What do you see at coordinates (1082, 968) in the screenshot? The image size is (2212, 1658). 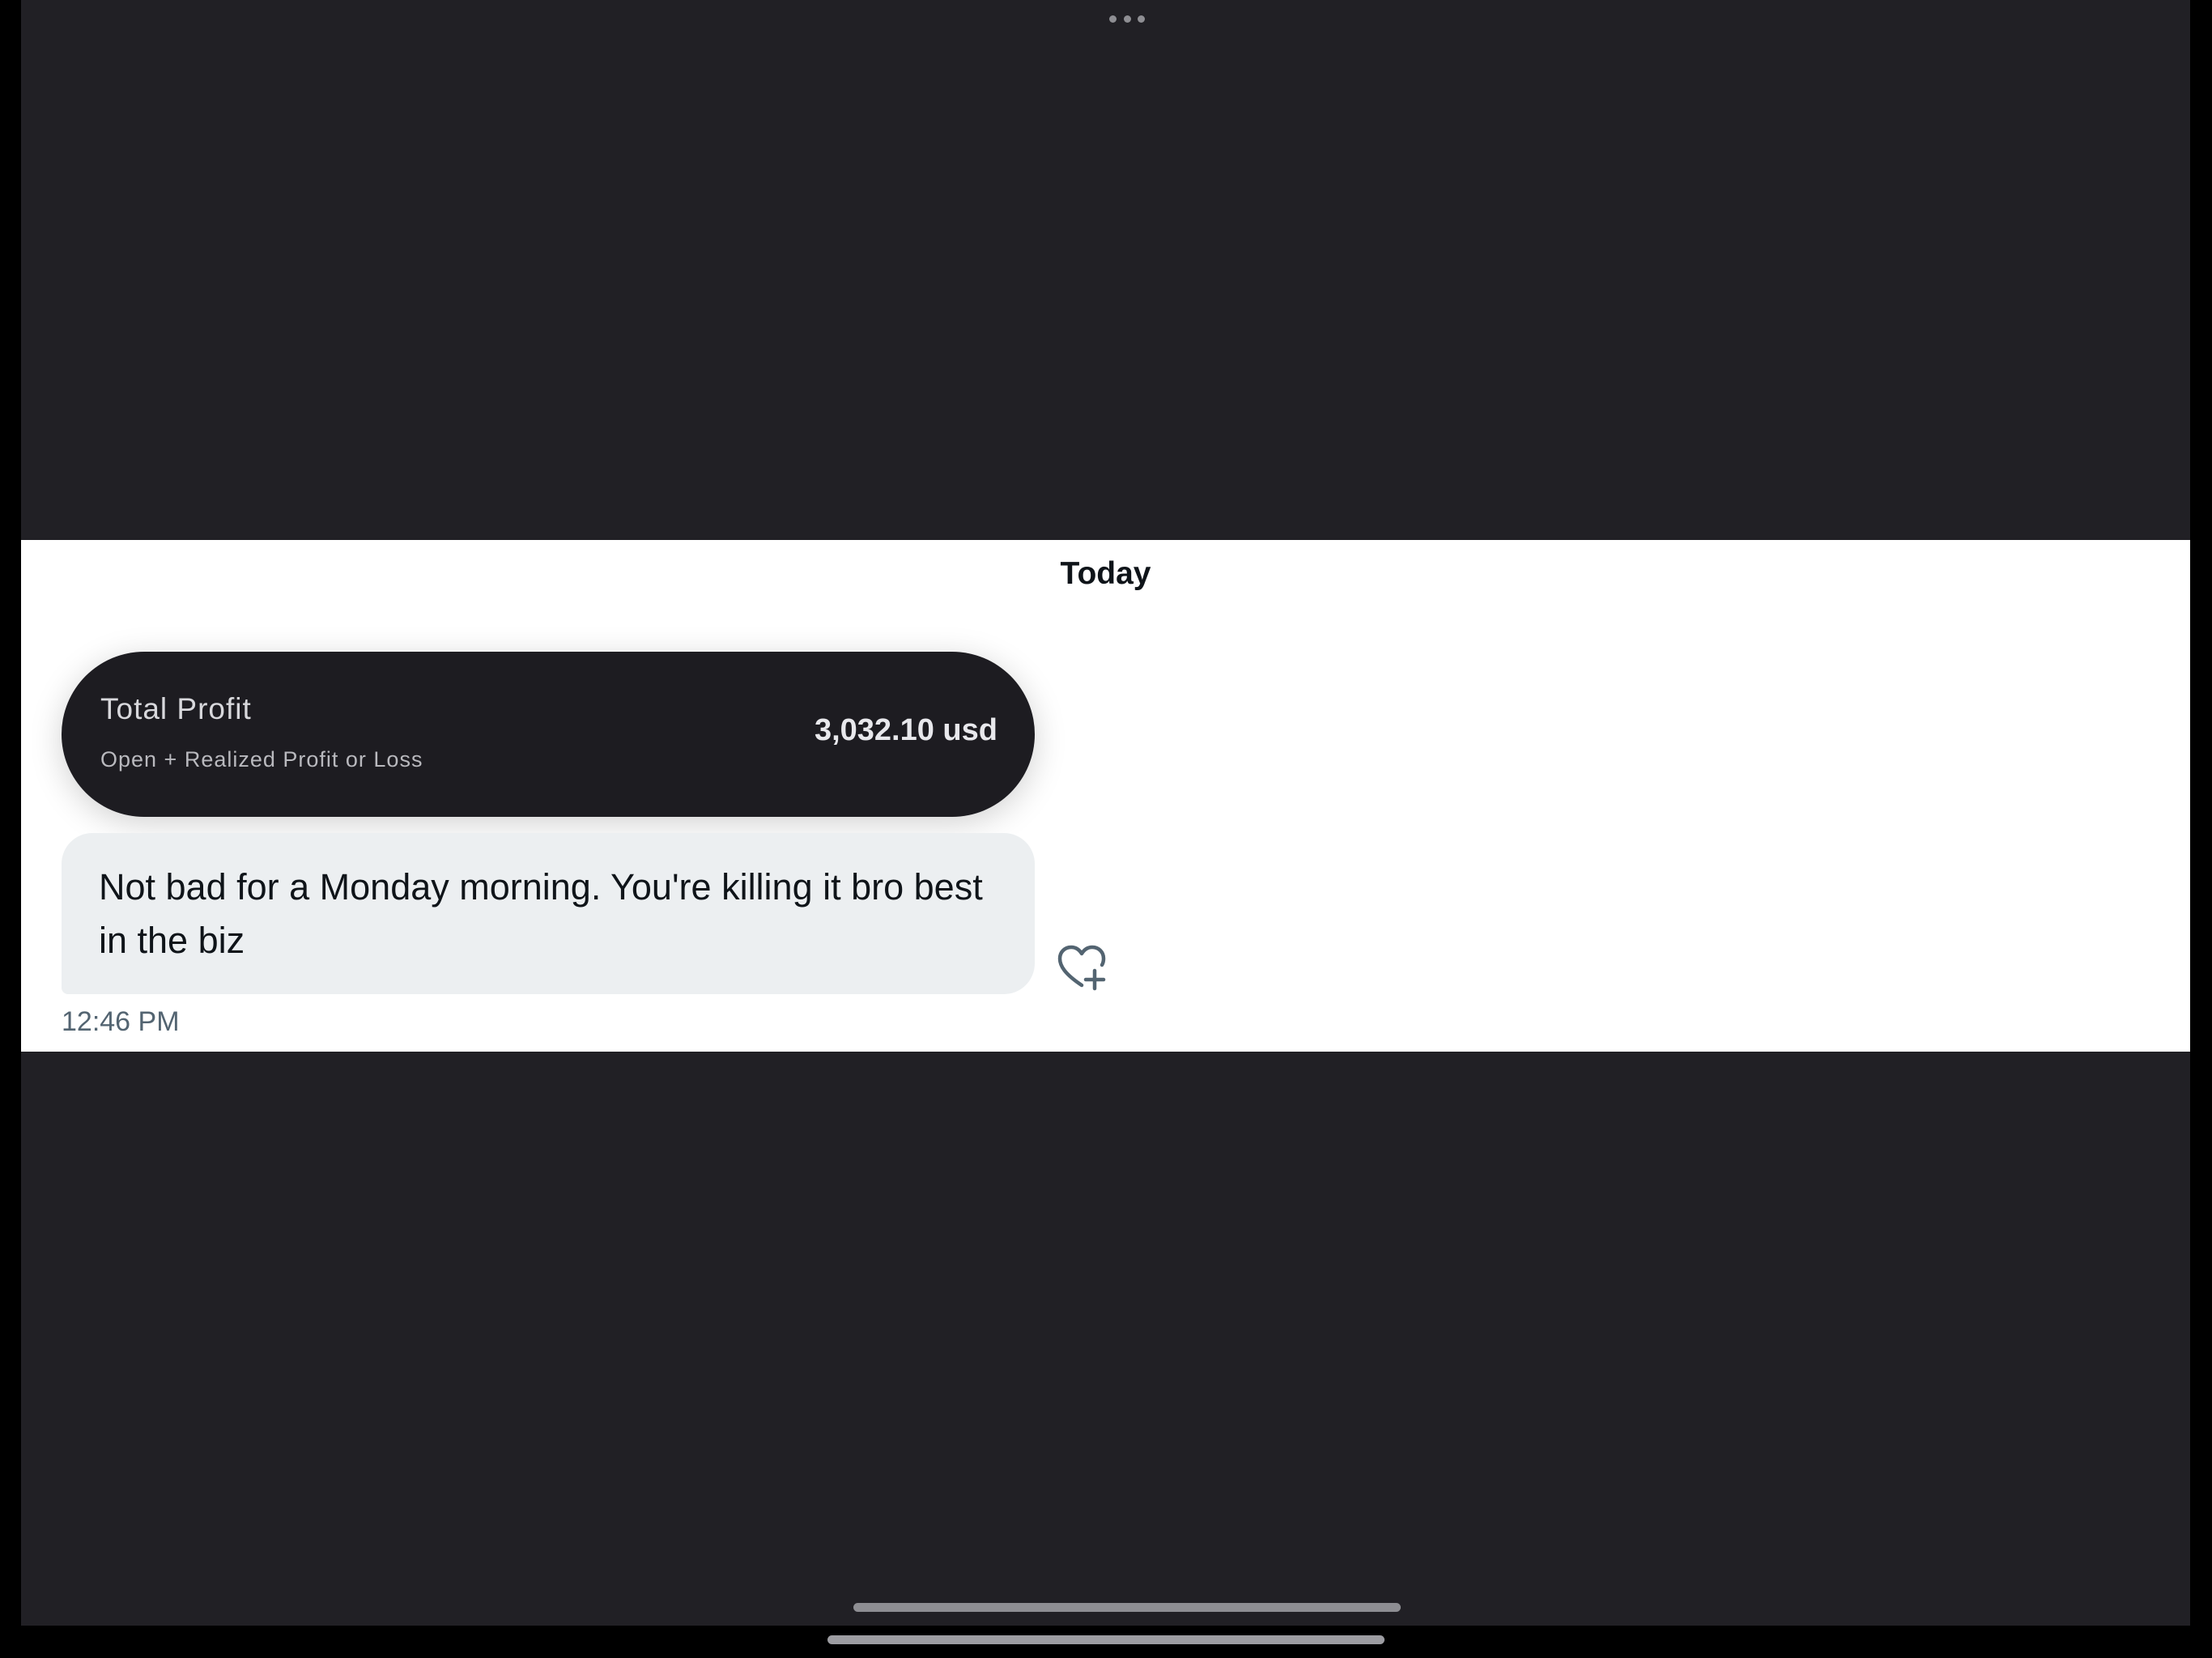 I see `heart-plus-icon` at bounding box center [1082, 968].